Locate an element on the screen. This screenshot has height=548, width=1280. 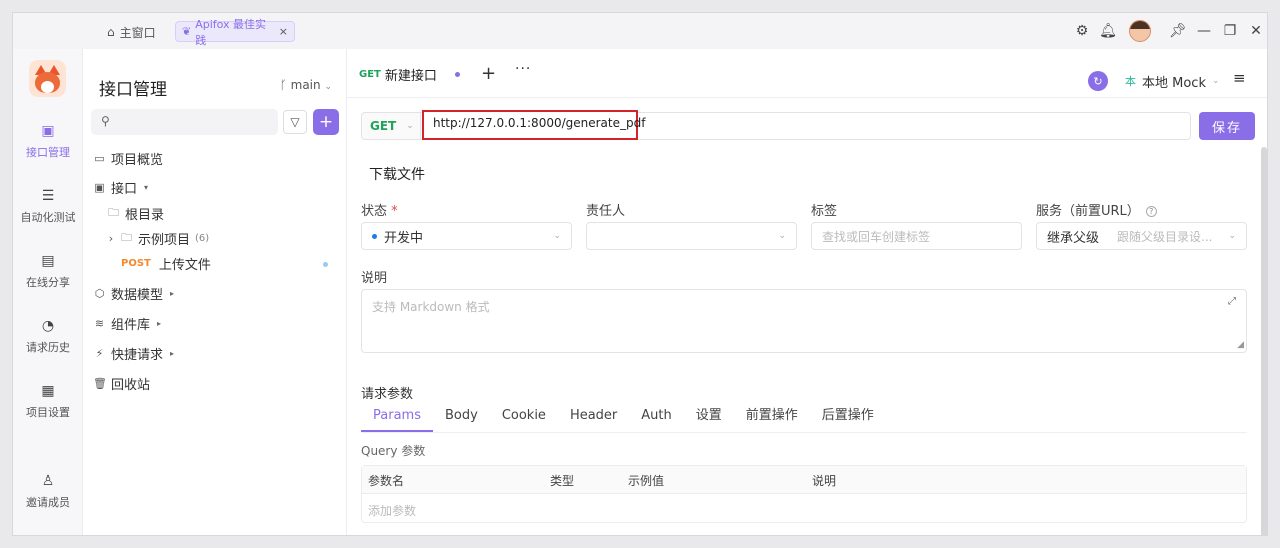
tag-input: 查找或回车创建标签 is located at coordinates (916, 236).